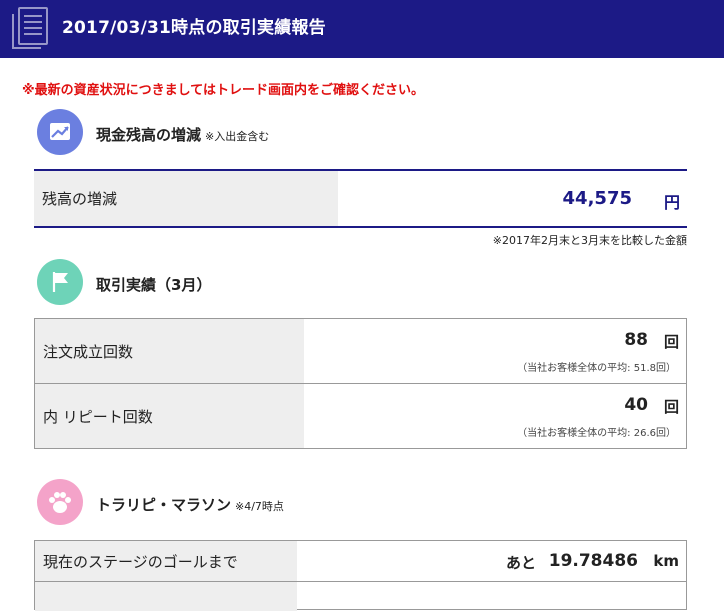 The width and height of the screenshot is (724, 611). Describe the element at coordinates (589, 240) in the screenshot. I see `cash-footnote: ※2017年2月末と3月末を比較した金額` at that location.